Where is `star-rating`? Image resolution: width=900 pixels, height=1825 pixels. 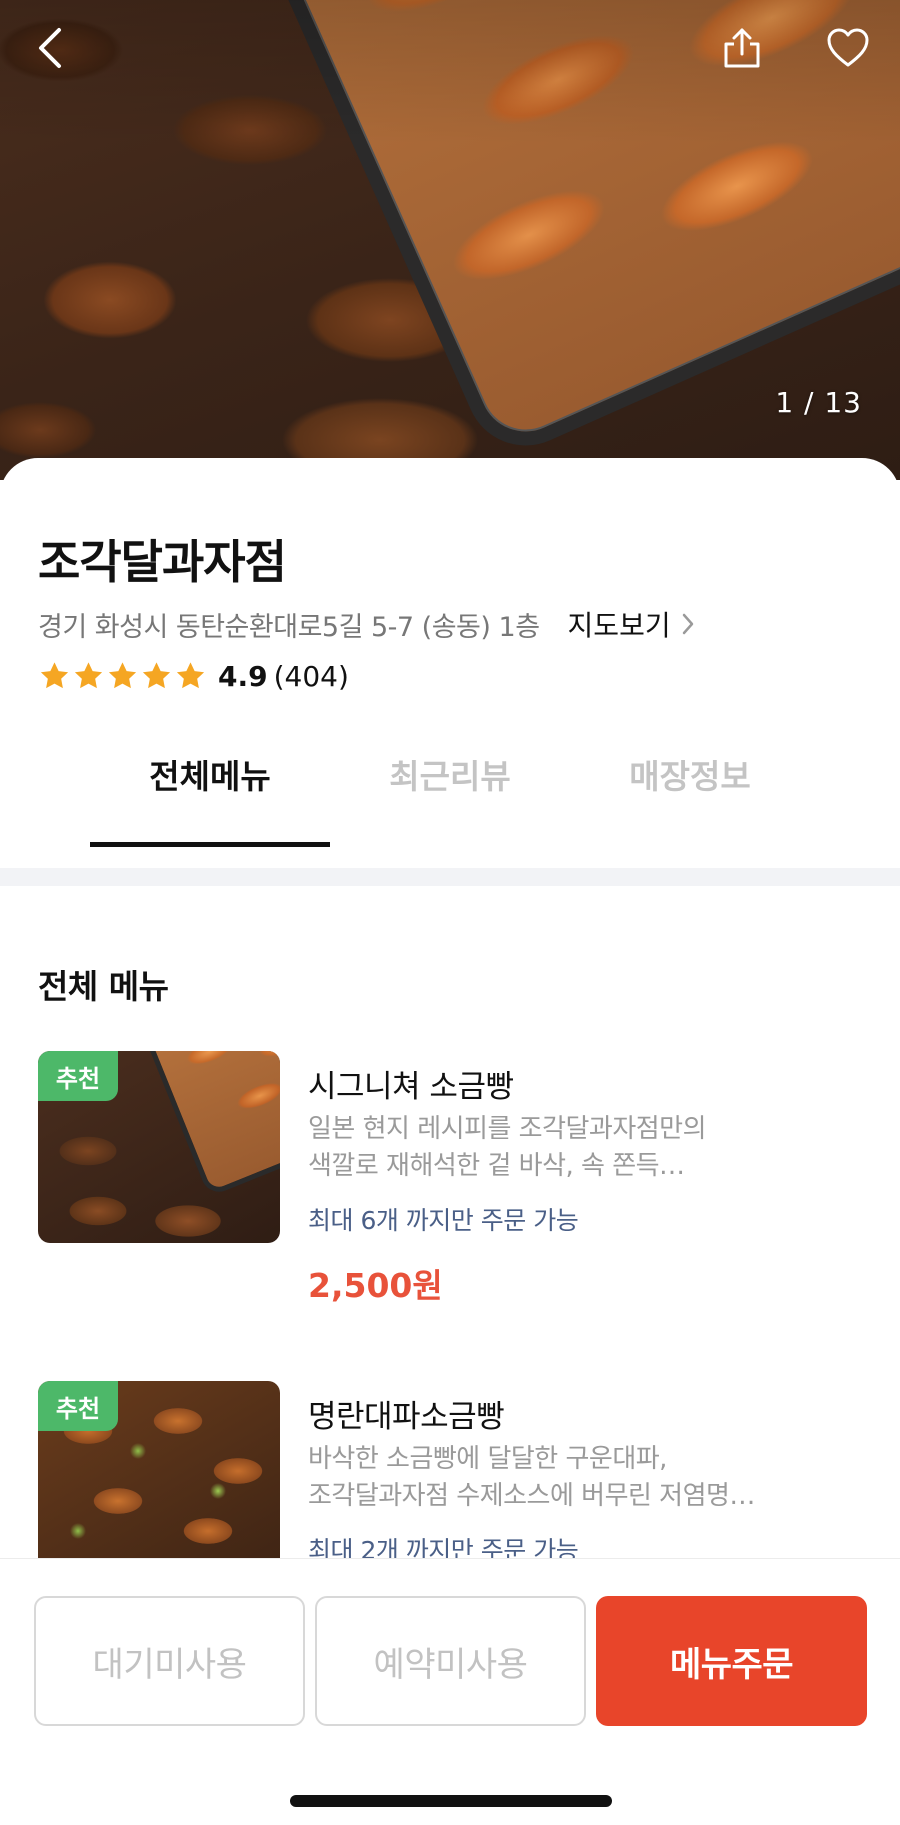 star-rating is located at coordinates (123, 676).